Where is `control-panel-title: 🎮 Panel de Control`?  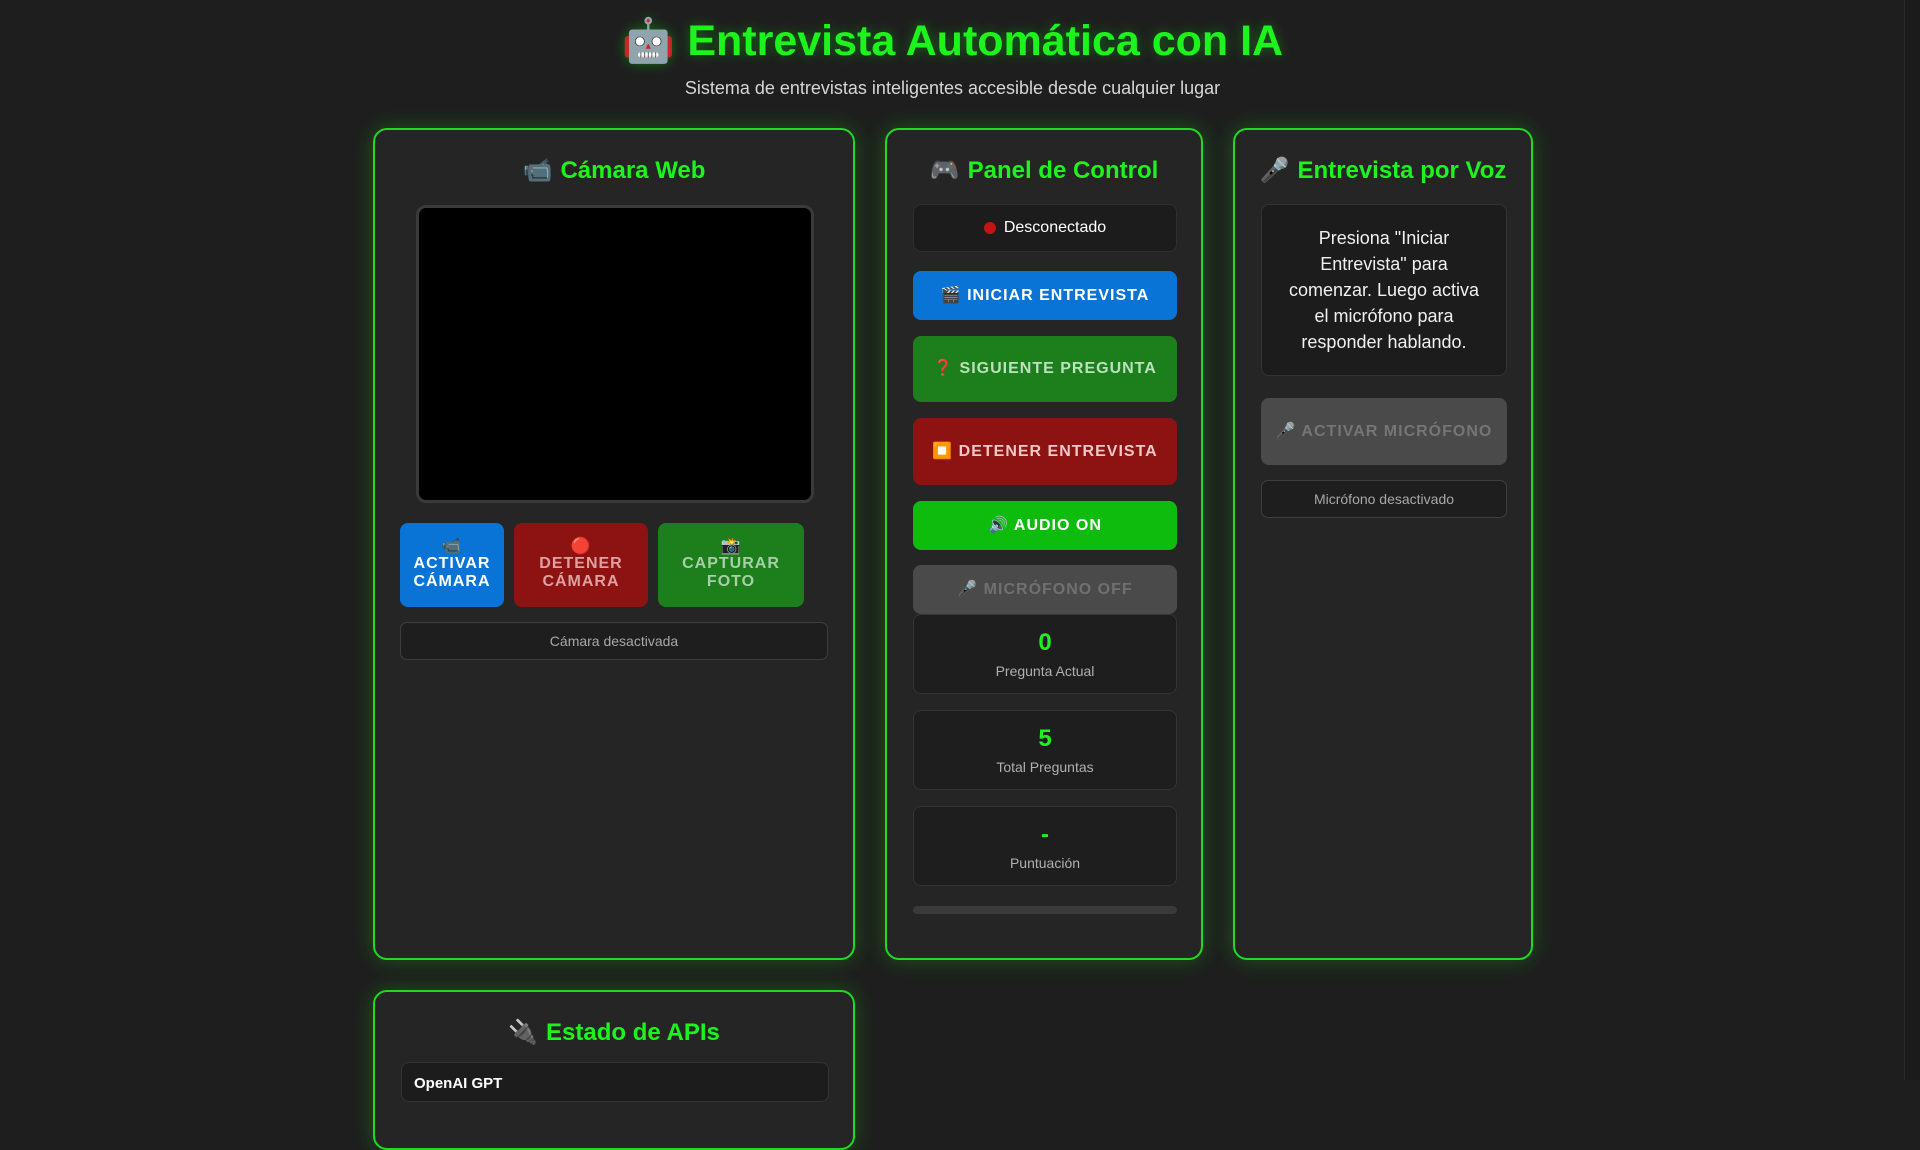
control-panel-title: 🎮 Panel de Control is located at coordinates (1044, 170).